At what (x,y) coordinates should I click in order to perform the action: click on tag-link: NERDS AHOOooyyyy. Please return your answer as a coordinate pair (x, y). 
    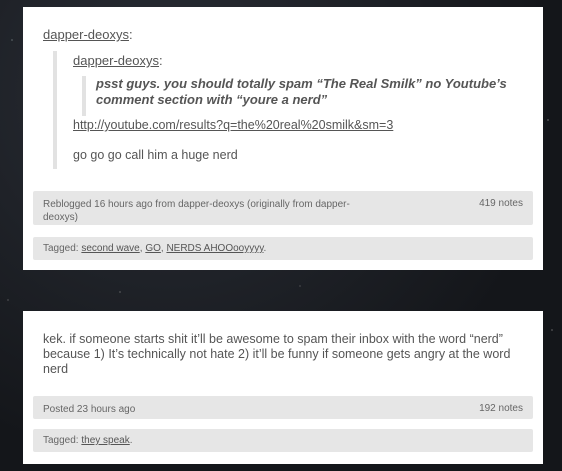
    Looking at the image, I should click on (214, 248).